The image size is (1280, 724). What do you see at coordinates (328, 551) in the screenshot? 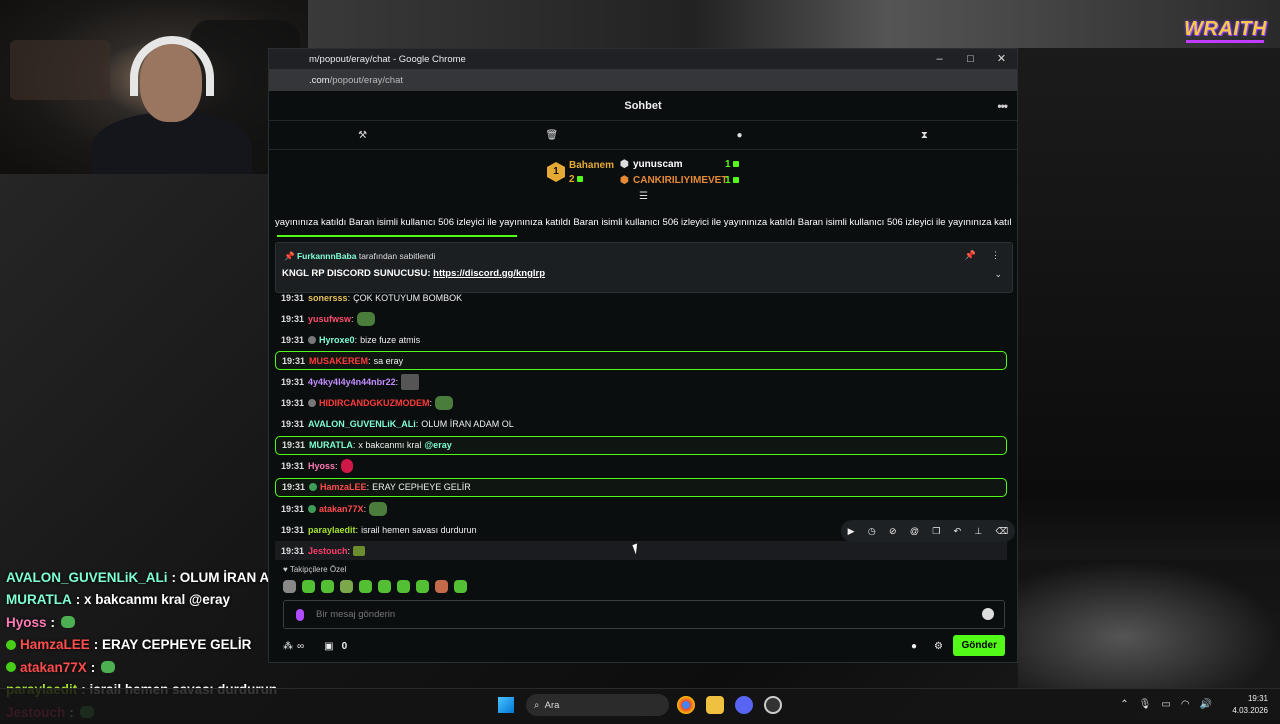
I see `message-username: Jestouch` at bounding box center [328, 551].